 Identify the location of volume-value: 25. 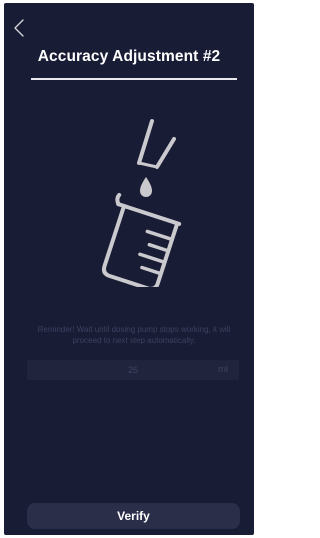
(132, 370).